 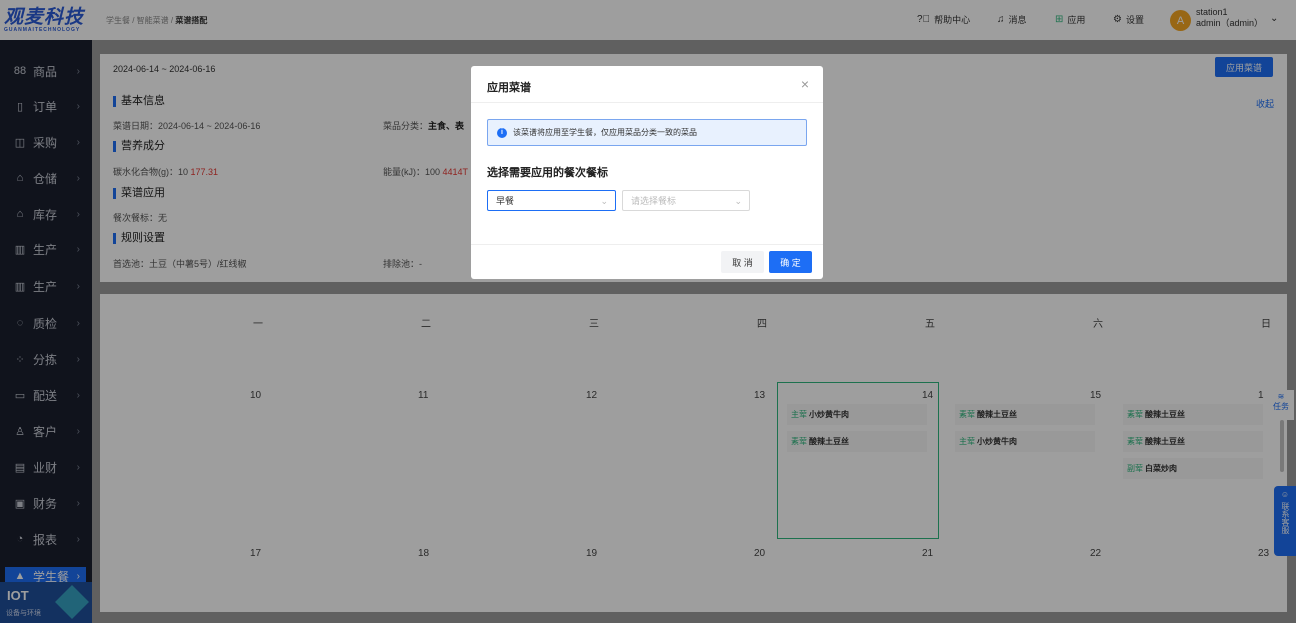 I want to click on meal-select: 早餐 ⌄, so click(x=551, y=200).